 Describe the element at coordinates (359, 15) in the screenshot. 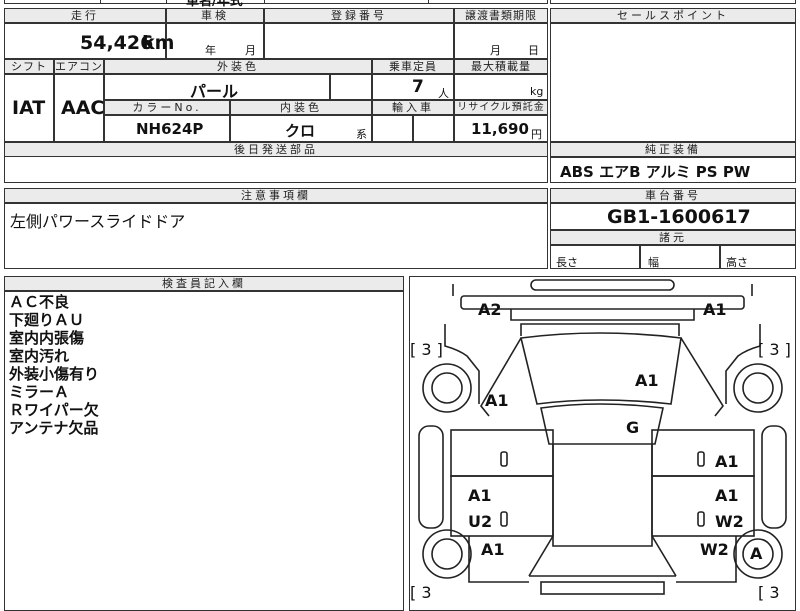

I see `header-registration: 登録番号` at that location.